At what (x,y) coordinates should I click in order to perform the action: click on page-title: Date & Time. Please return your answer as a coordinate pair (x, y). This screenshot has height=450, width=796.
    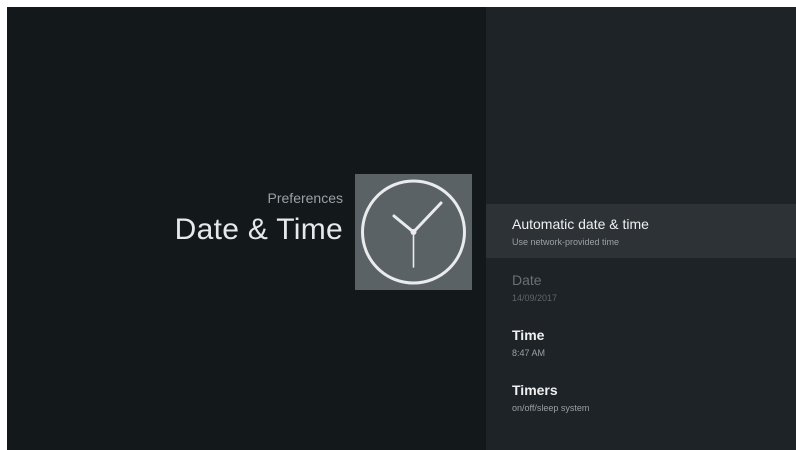
    Looking at the image, I should click on (258, 229).